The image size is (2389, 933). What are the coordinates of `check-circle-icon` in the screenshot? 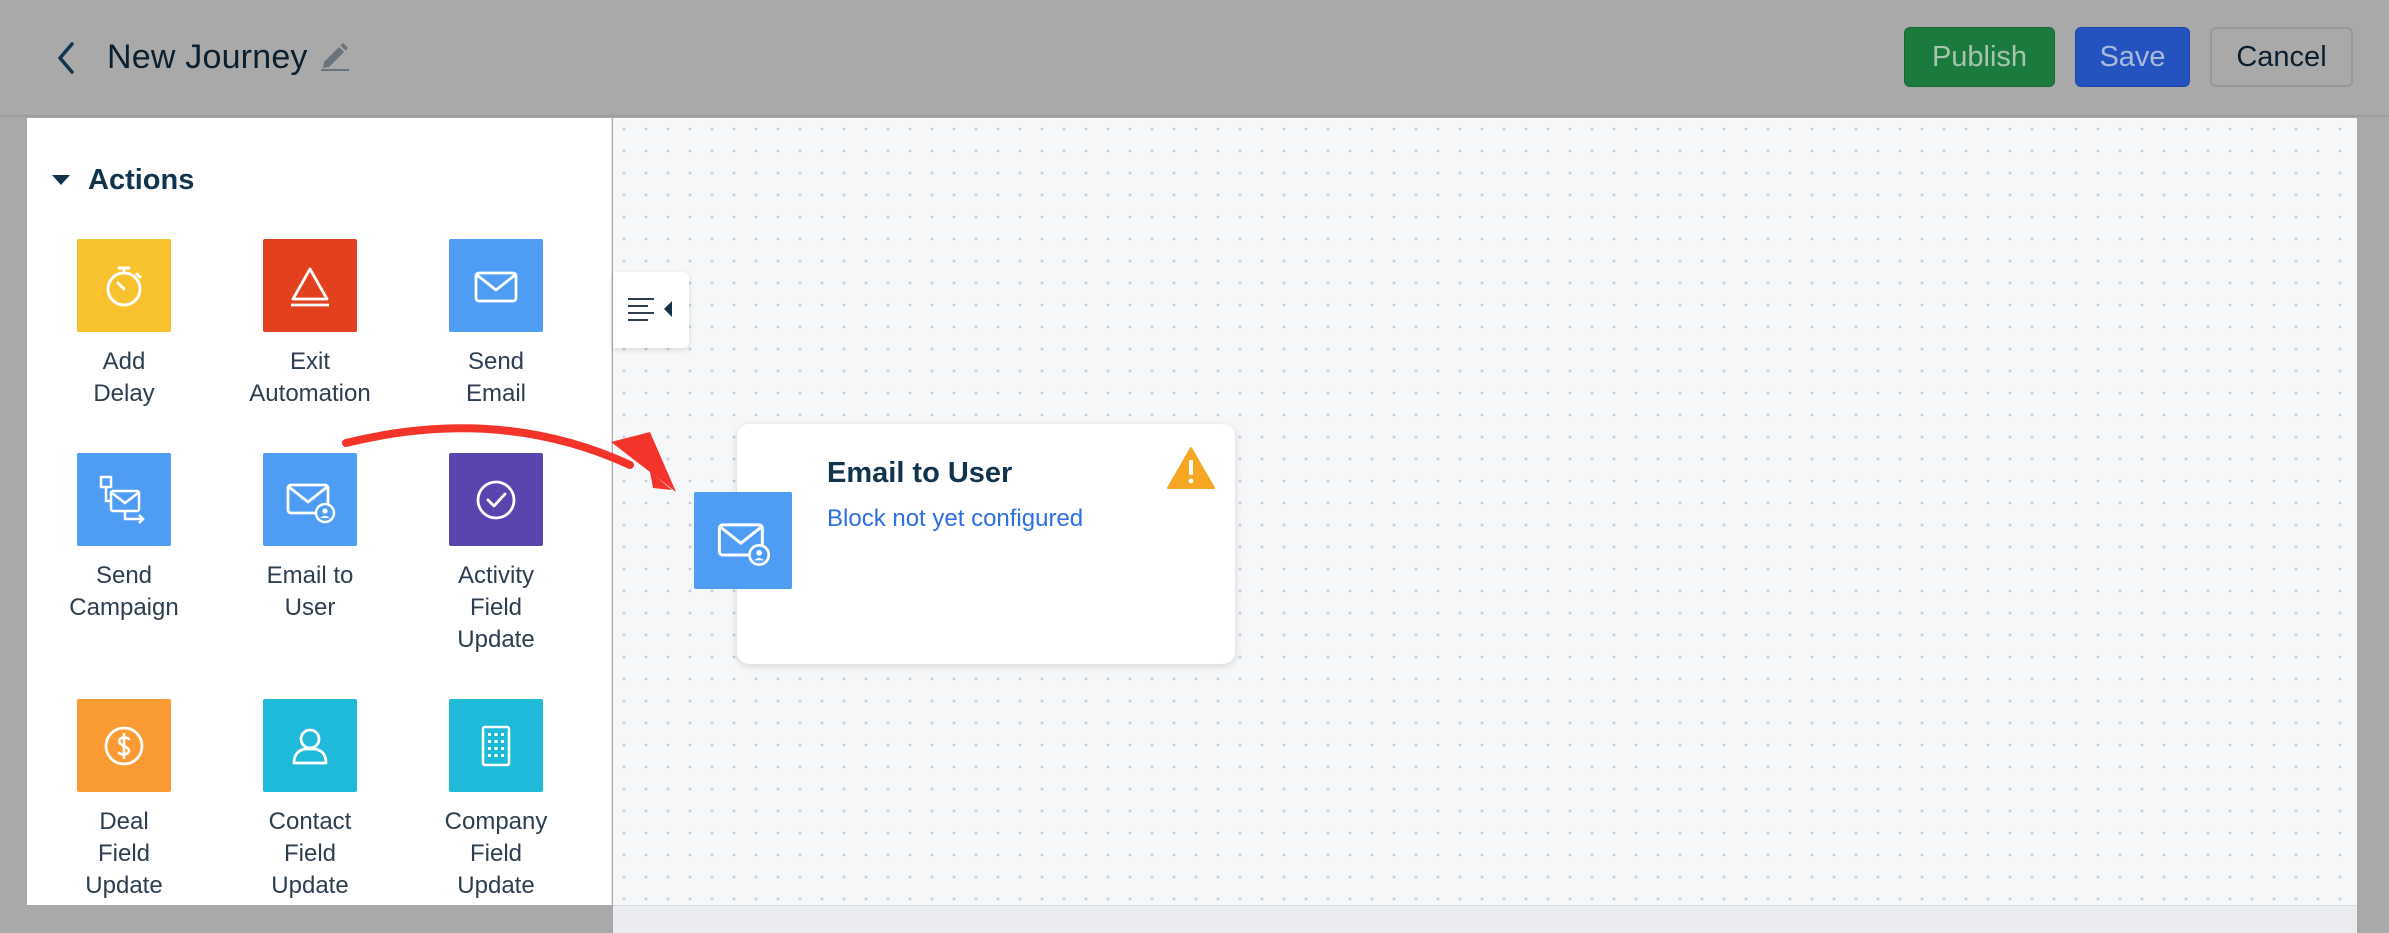 It's located at (496, 499).